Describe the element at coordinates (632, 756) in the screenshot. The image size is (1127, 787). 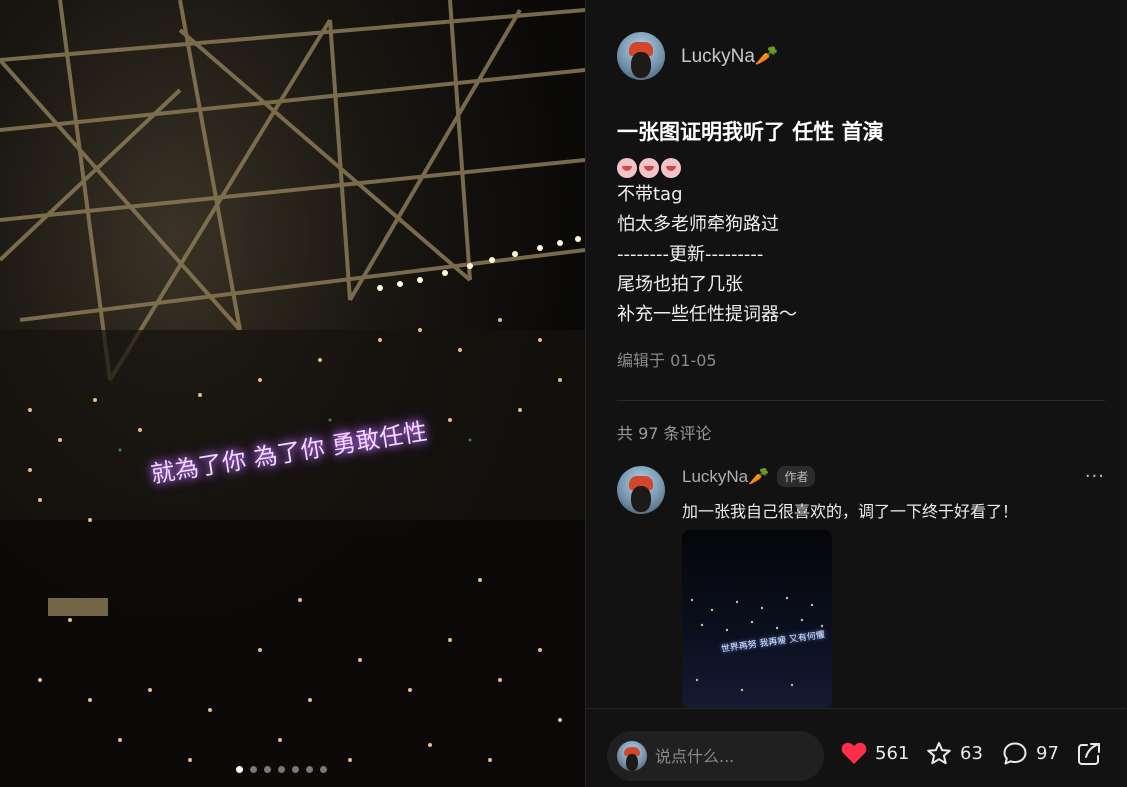
I see `my-avatar` at that location.